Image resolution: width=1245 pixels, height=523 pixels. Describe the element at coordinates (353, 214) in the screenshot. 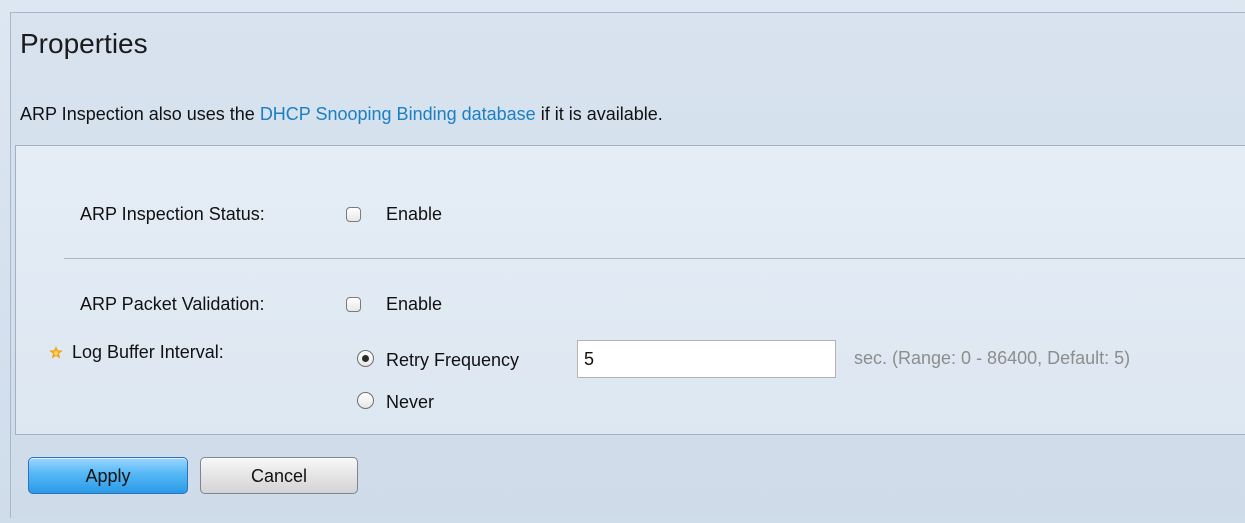

I see `arp-inspection-status-checkbox` at that location.